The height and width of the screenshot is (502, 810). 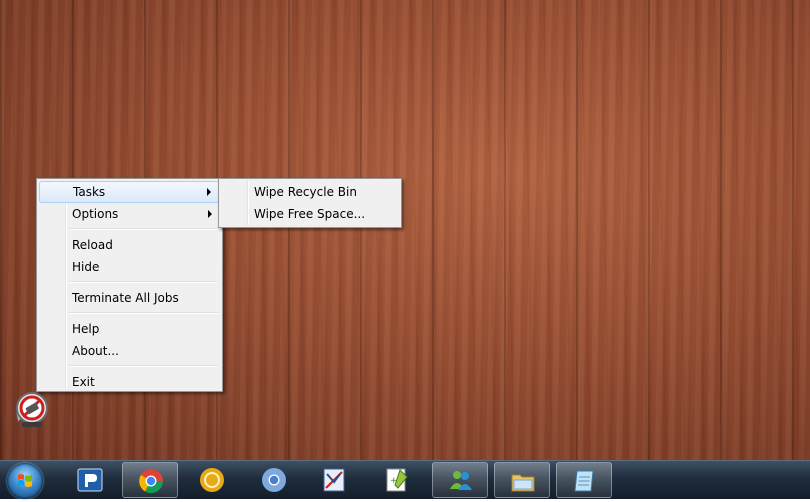 I want to click on eraser-app-icon, so click(x=32, y=410).